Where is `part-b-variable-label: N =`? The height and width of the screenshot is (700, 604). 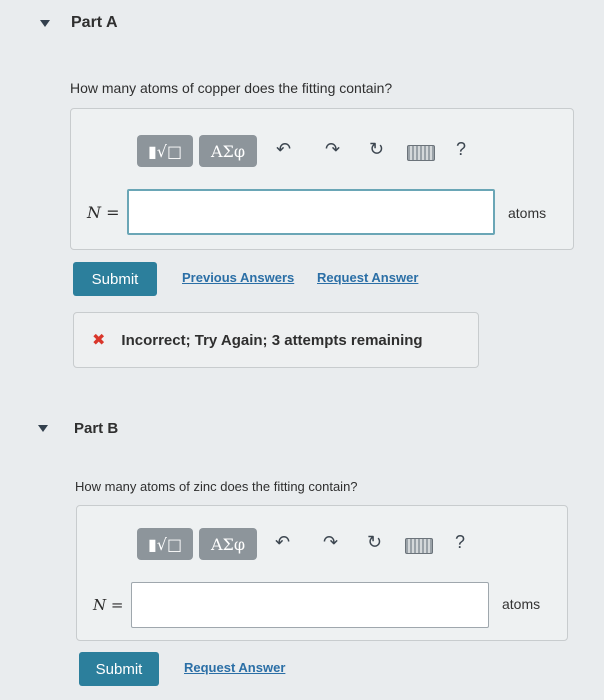 part-b-variable-label: N = is located at coordinates (108, 605).